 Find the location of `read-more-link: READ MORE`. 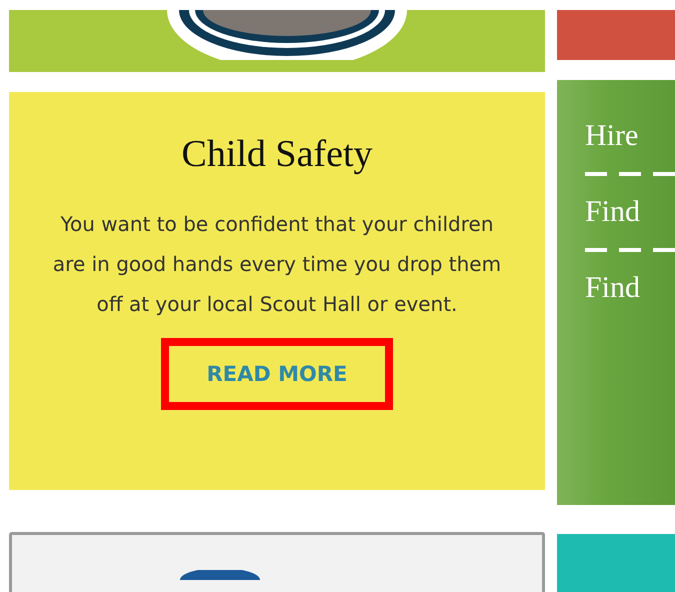

read-more-link: READ MORE is located at coordinates (277, 374).